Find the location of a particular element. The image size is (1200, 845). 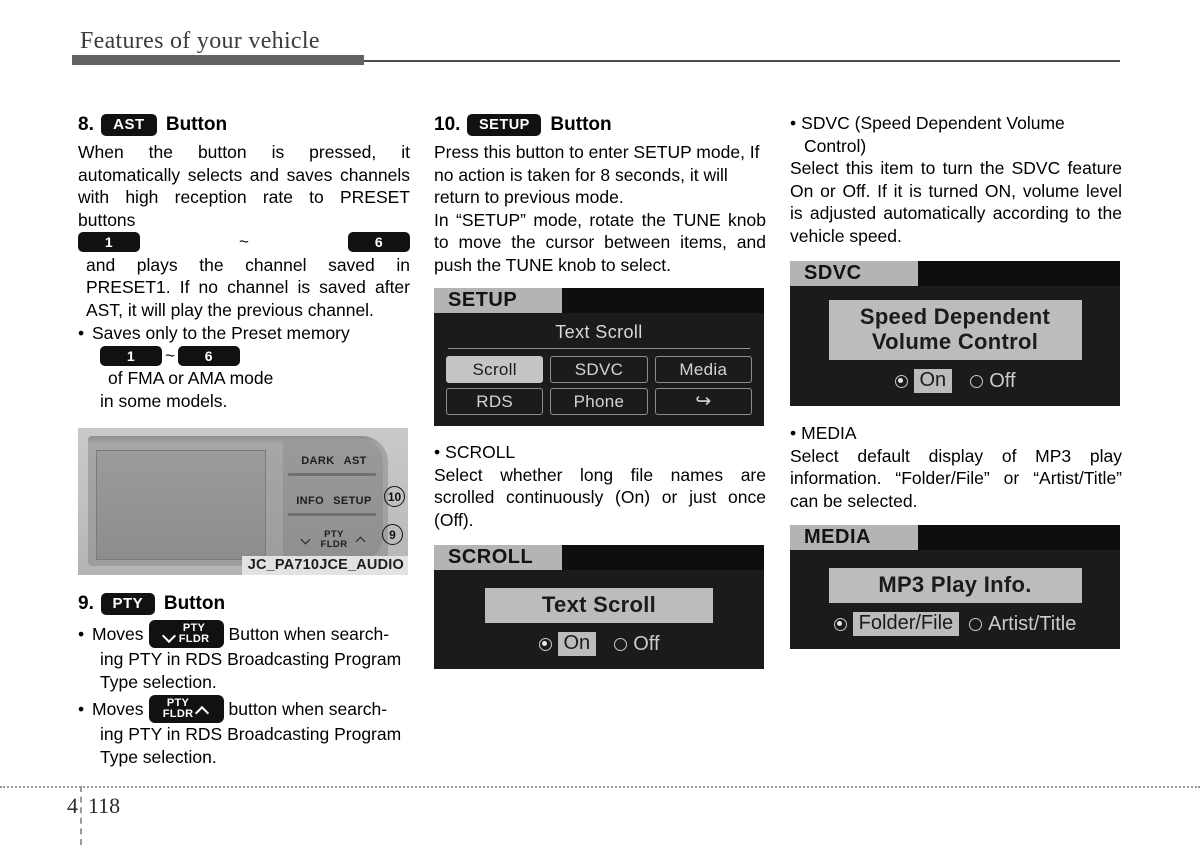

setup-screen-grid: Scroll SDVC Media RDS Phone ↩ is located at coordinates (599, 386).